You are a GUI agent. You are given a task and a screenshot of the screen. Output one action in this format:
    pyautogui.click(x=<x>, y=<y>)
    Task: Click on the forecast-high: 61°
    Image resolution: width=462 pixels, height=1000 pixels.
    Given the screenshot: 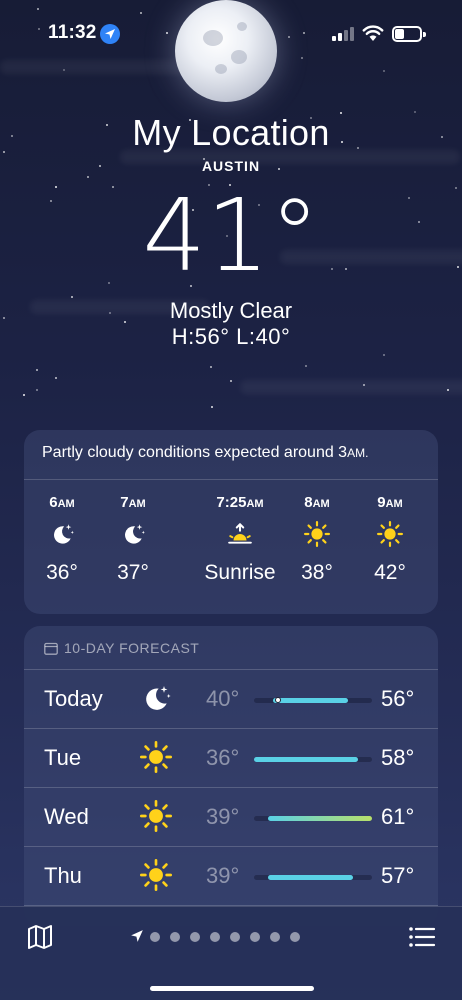 What is the action you would take?
    pyautogui.click(x=398, y=816)
    